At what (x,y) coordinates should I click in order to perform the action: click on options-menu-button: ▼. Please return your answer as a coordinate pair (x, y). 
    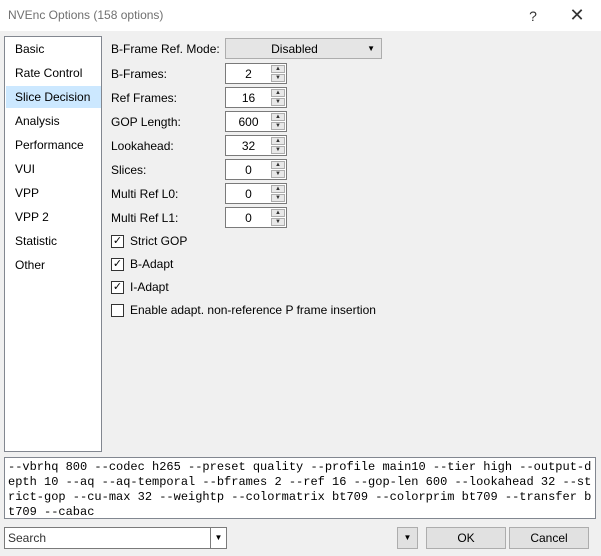
    Looking at the image, I should click on (407, 538).